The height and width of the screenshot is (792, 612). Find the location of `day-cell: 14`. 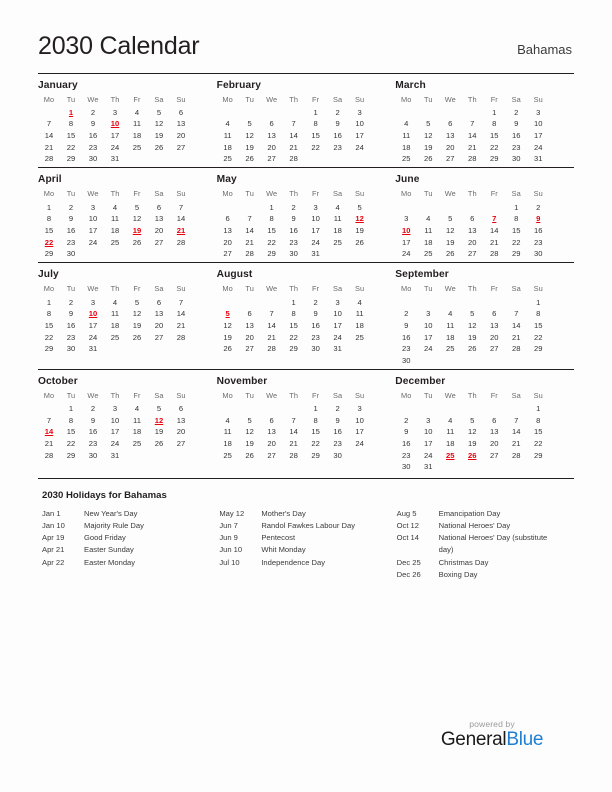

day-cell: 14 is located at coordinates (181, 219).